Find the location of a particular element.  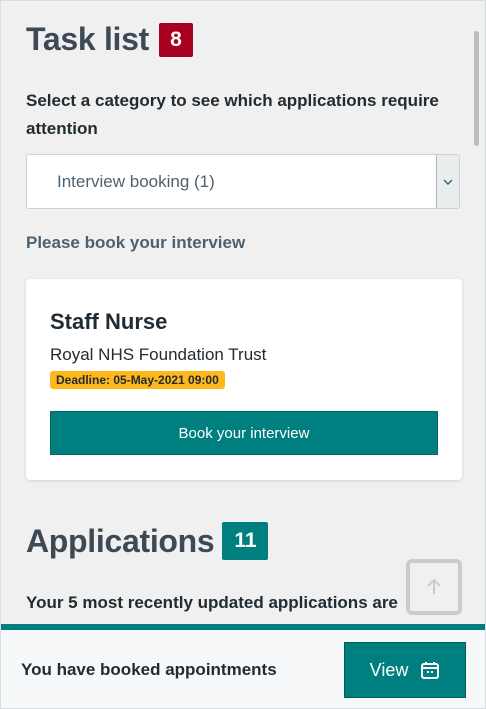

task-list-title: Task list is located at coordinates (87, 39).